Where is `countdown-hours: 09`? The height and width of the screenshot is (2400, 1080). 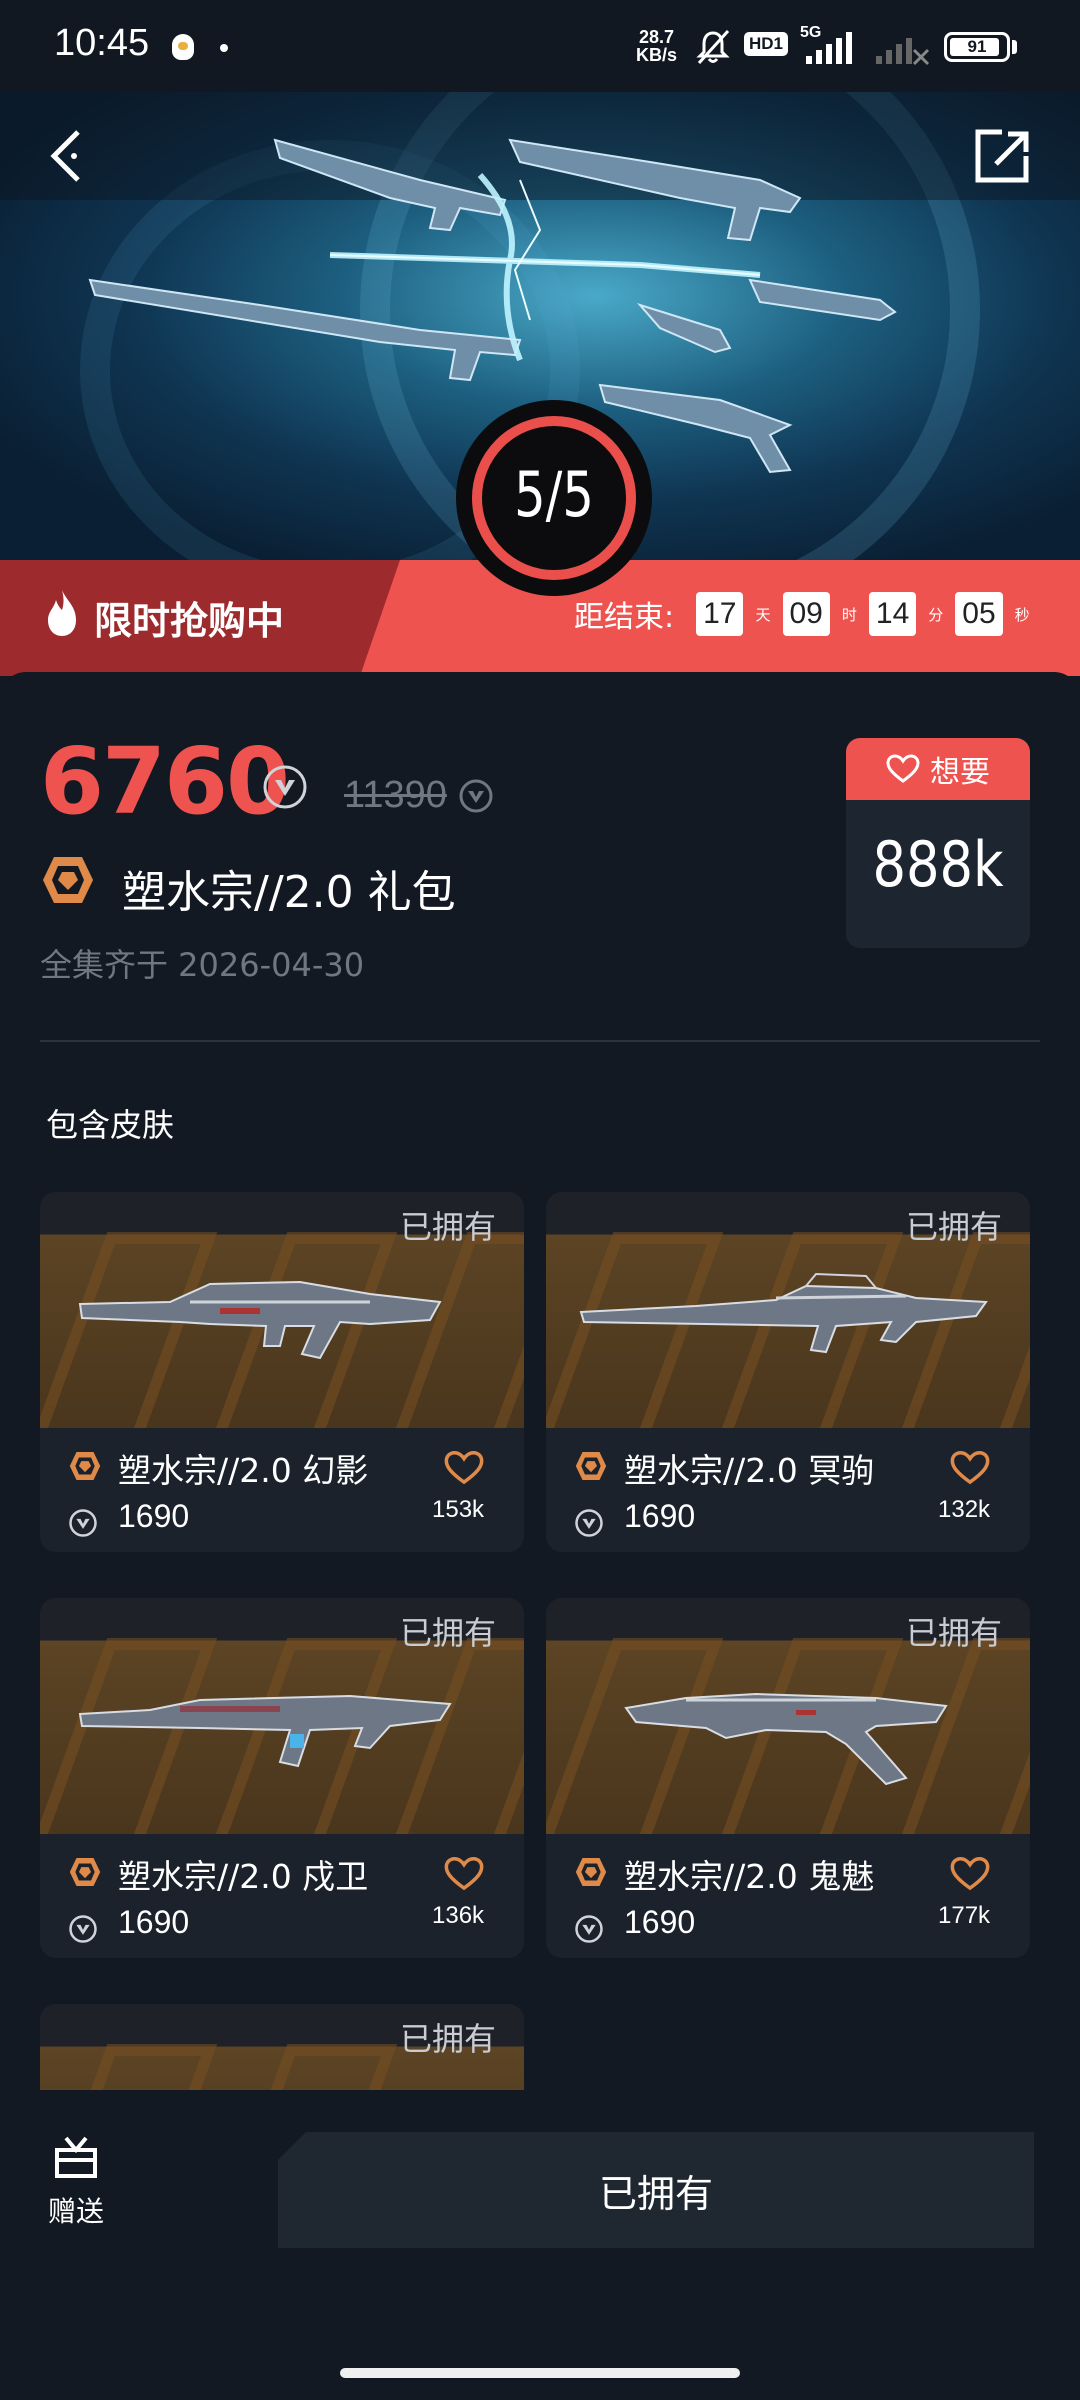
countdown-hours: 09 is located at coordinates (806, 614).